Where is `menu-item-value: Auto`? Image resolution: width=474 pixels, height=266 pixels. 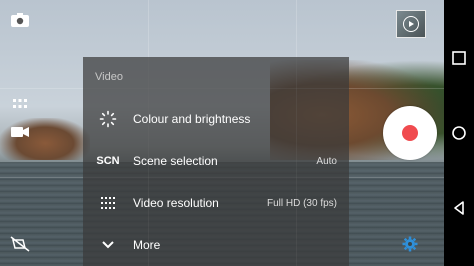 menu-item-value: Auto is located at coordinates (326, 161).